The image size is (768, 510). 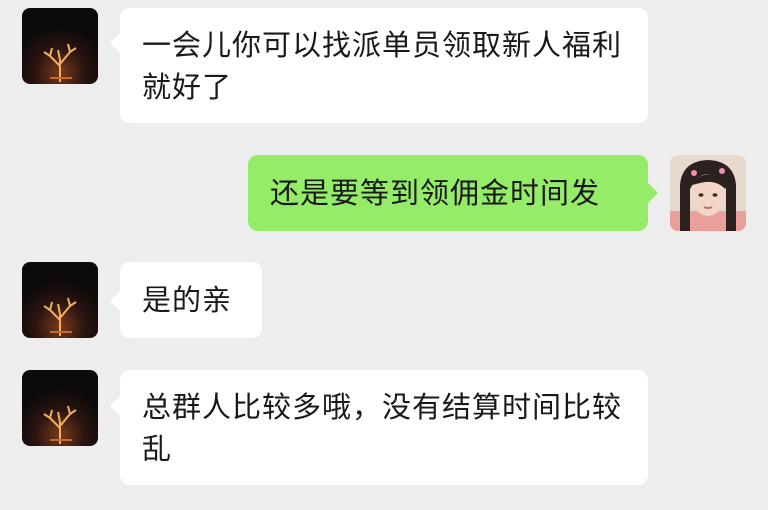 I want to click on girl-photo-avatar-icon, so click(x=708, y=193).